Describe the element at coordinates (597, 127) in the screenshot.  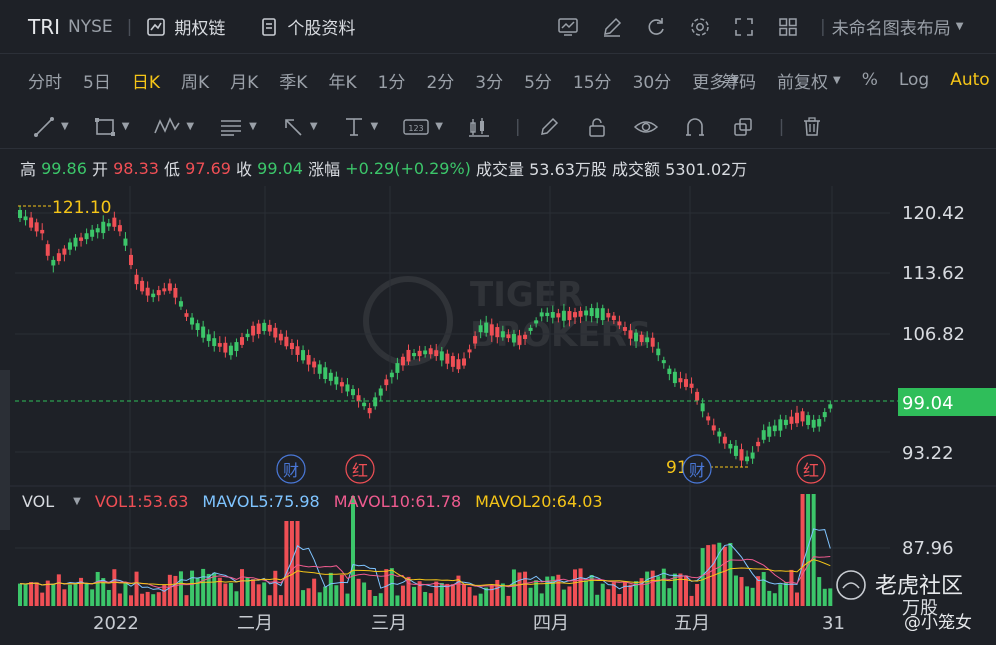
I see `lock-drawings-button` at that location.